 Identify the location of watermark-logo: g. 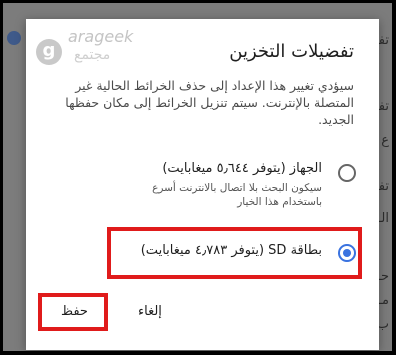
(49, 52).